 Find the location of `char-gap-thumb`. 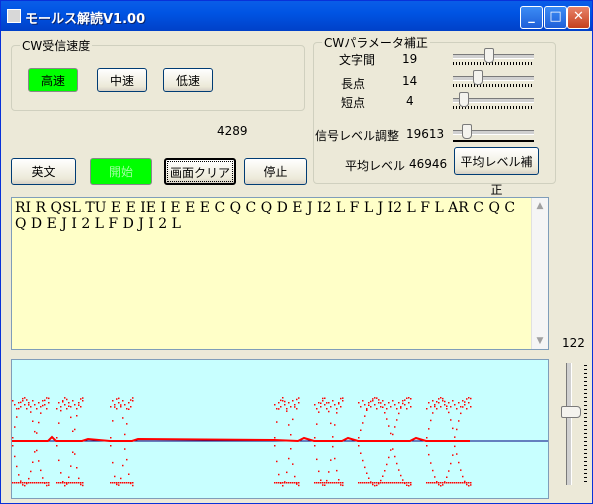

char-gap-thumb is located at coordinates (489, 55).